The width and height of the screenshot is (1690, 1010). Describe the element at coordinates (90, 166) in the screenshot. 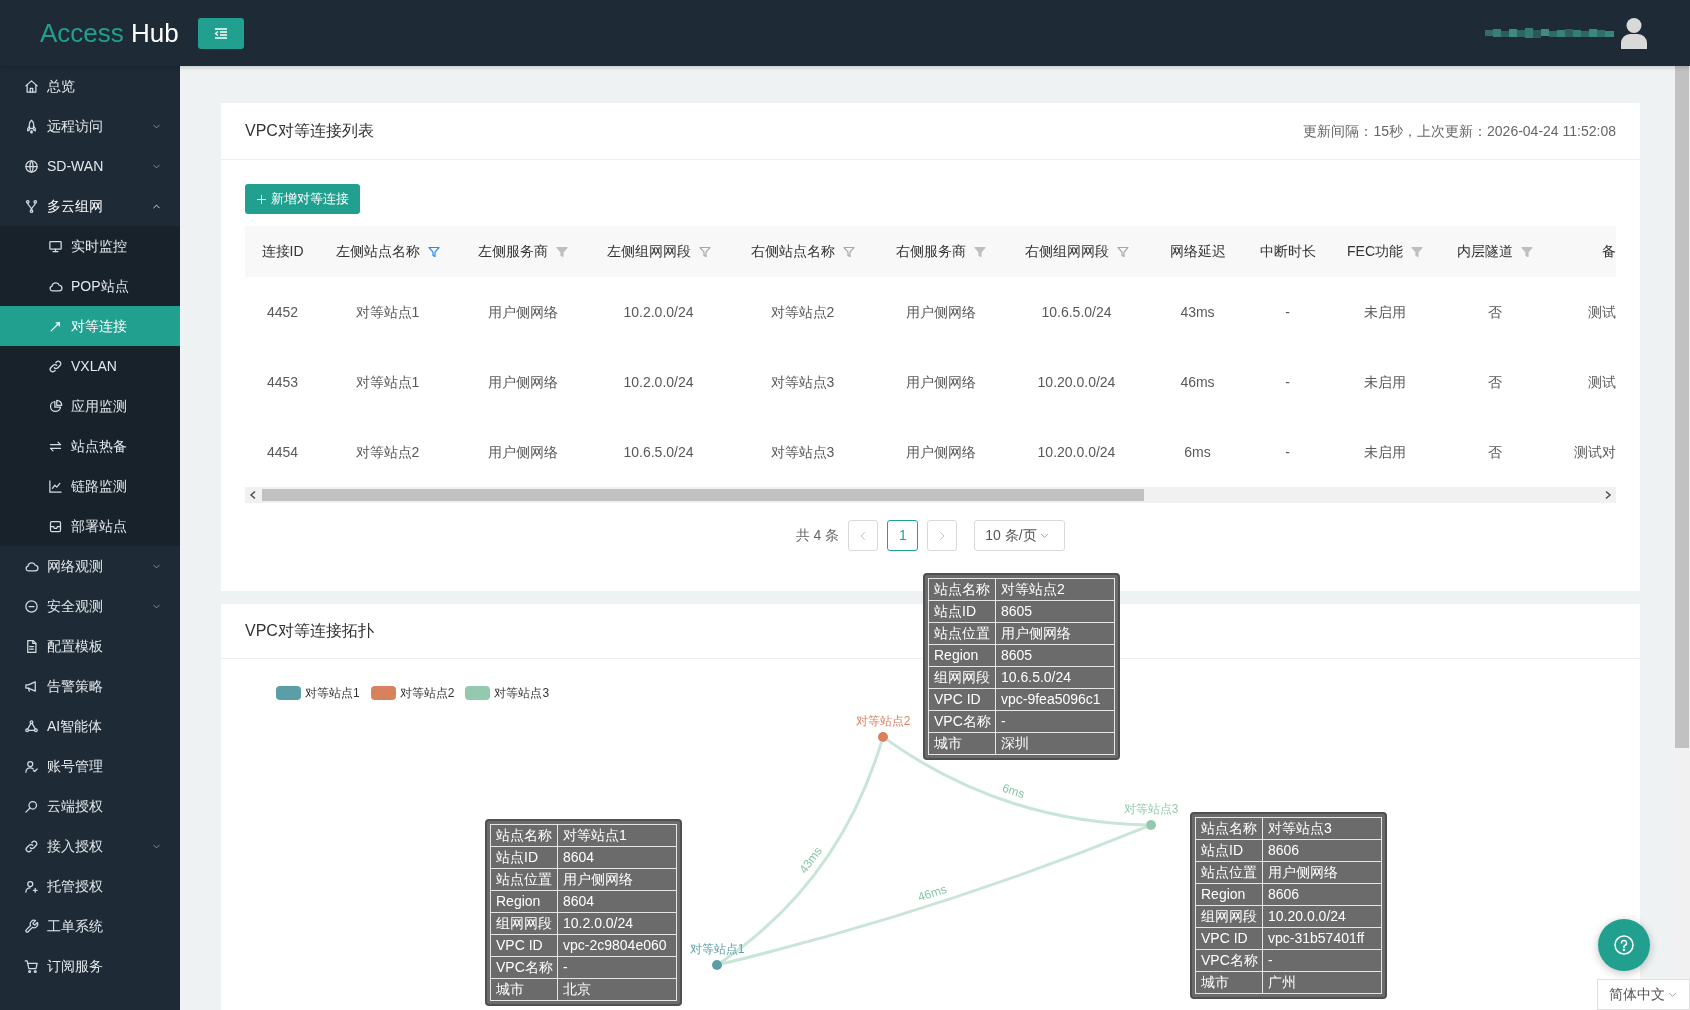

I see `sidebar-item: SD-WAN` at that location.